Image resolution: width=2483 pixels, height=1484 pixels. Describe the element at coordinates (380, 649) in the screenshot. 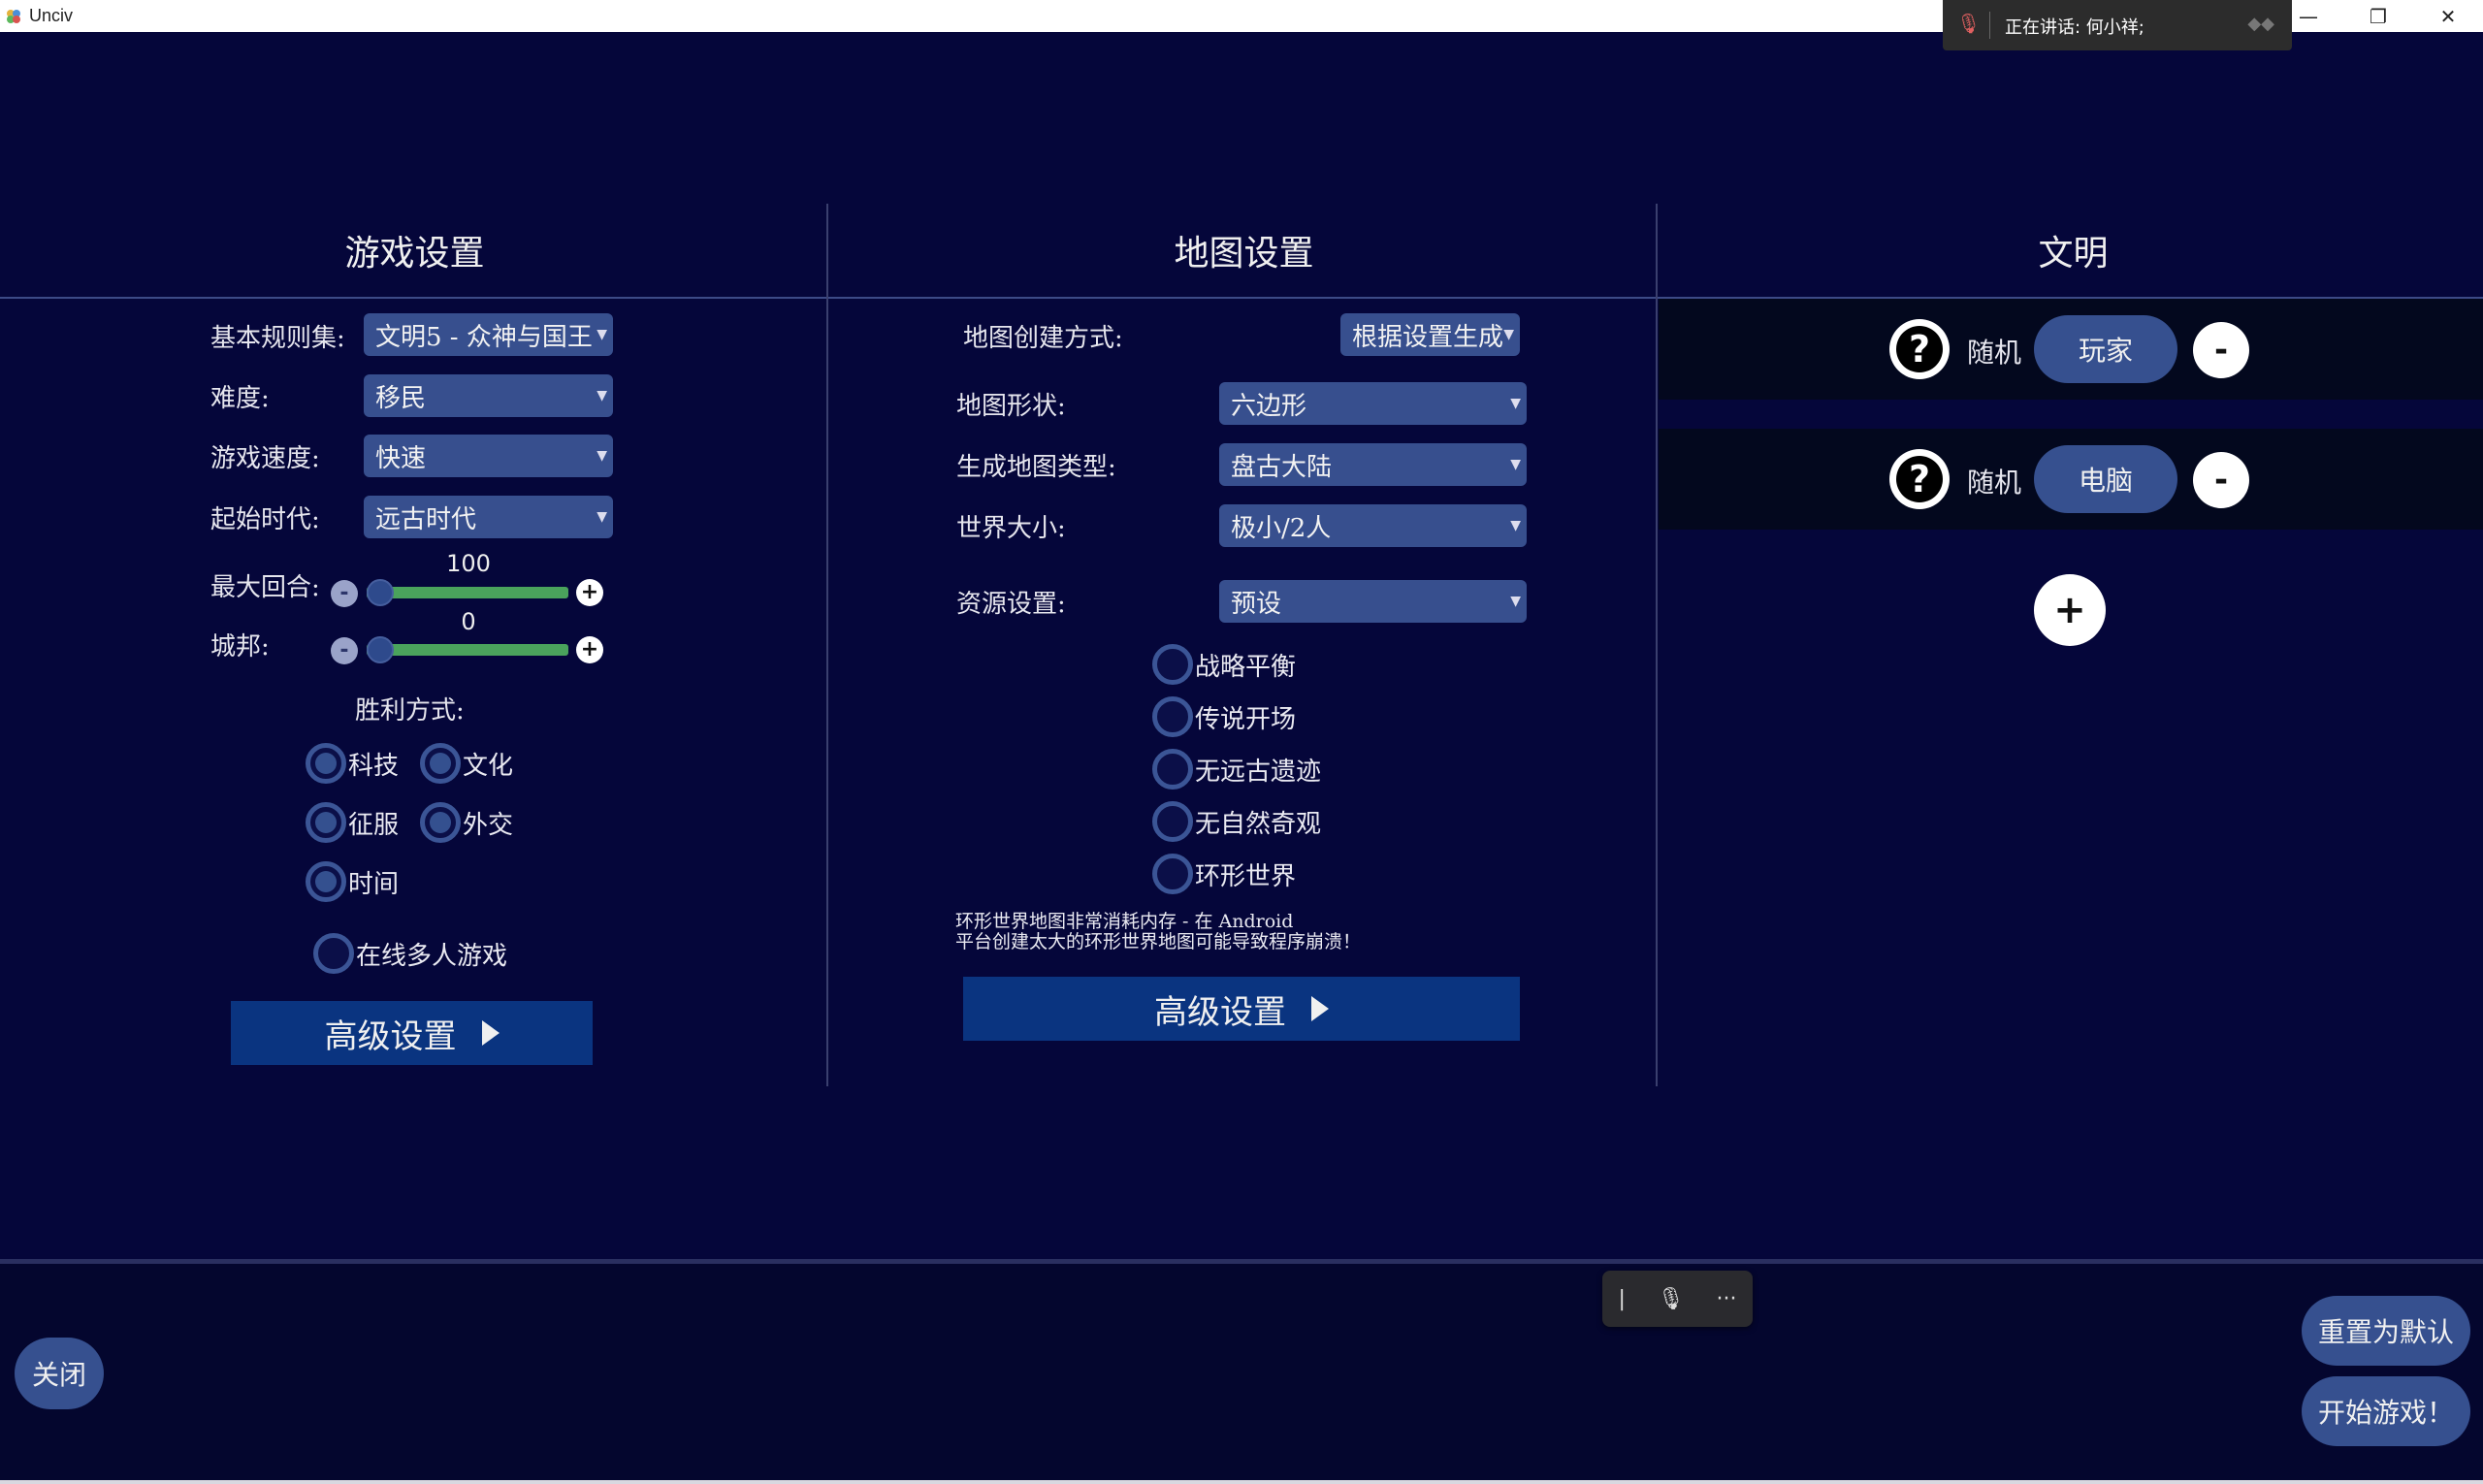

I see `city-states-slider-handle` at that location.